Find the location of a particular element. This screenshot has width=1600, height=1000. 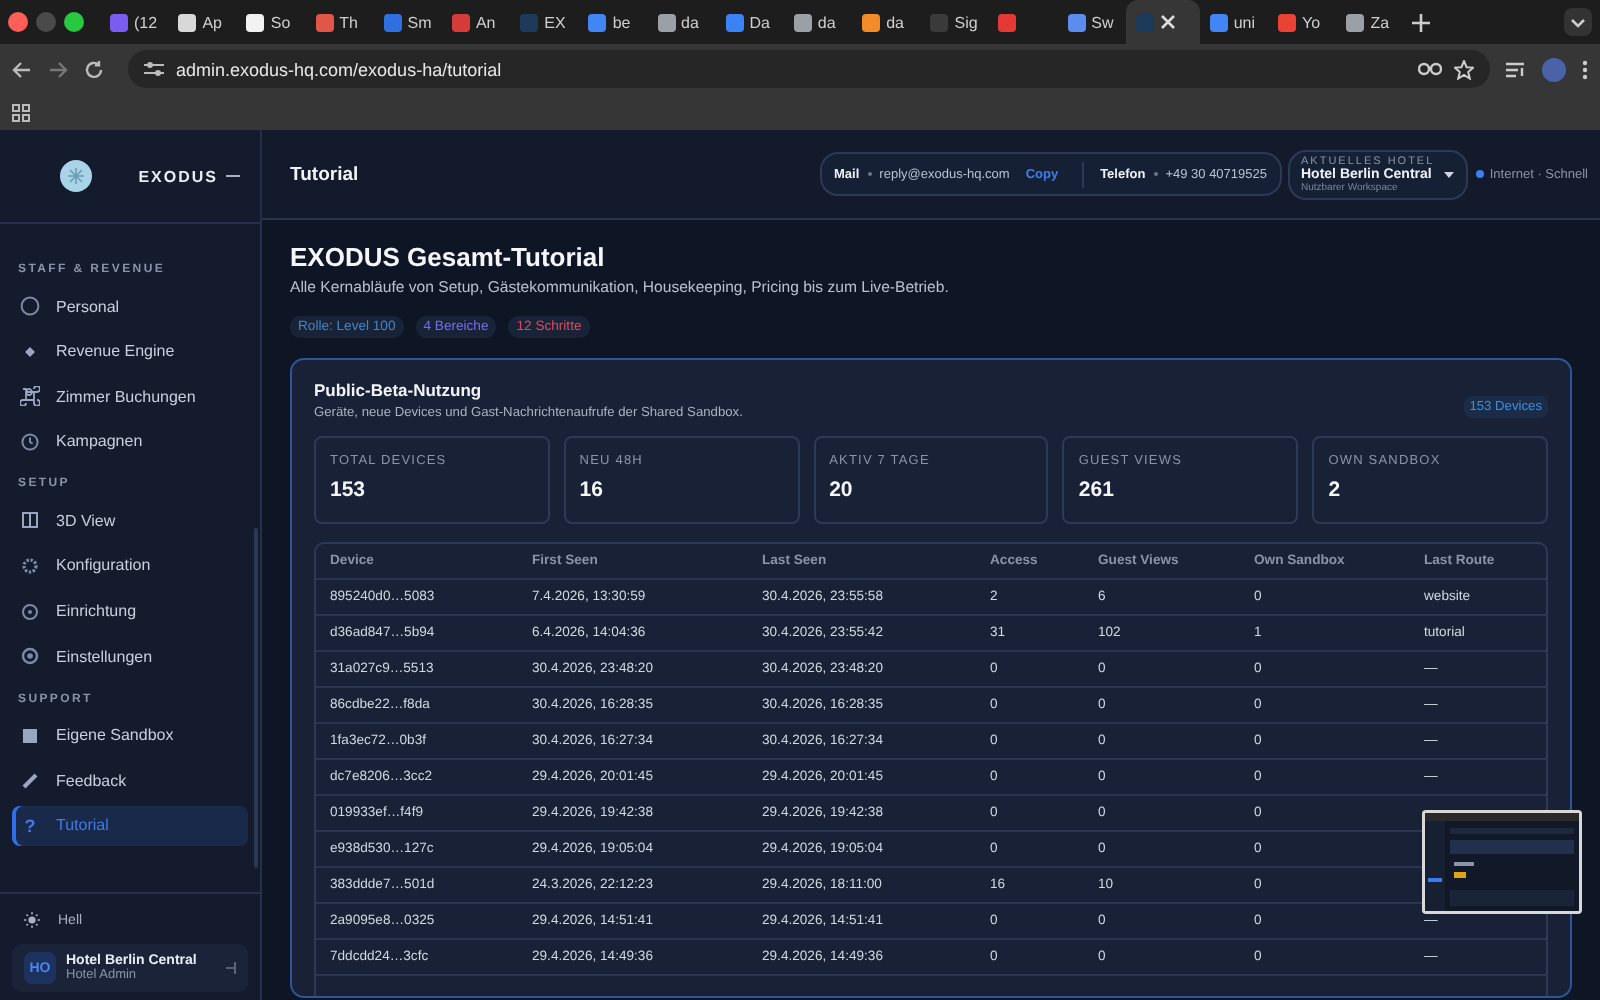

tune-icon is located at coordinates (154, 69).